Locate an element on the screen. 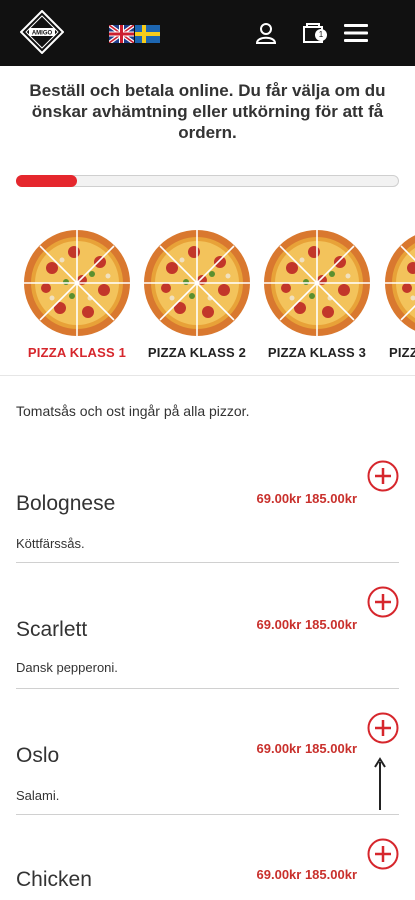 Image resolution: width=415 pixels, height=900 pixels. order-progress-fill is located at coordinates (46, 181).